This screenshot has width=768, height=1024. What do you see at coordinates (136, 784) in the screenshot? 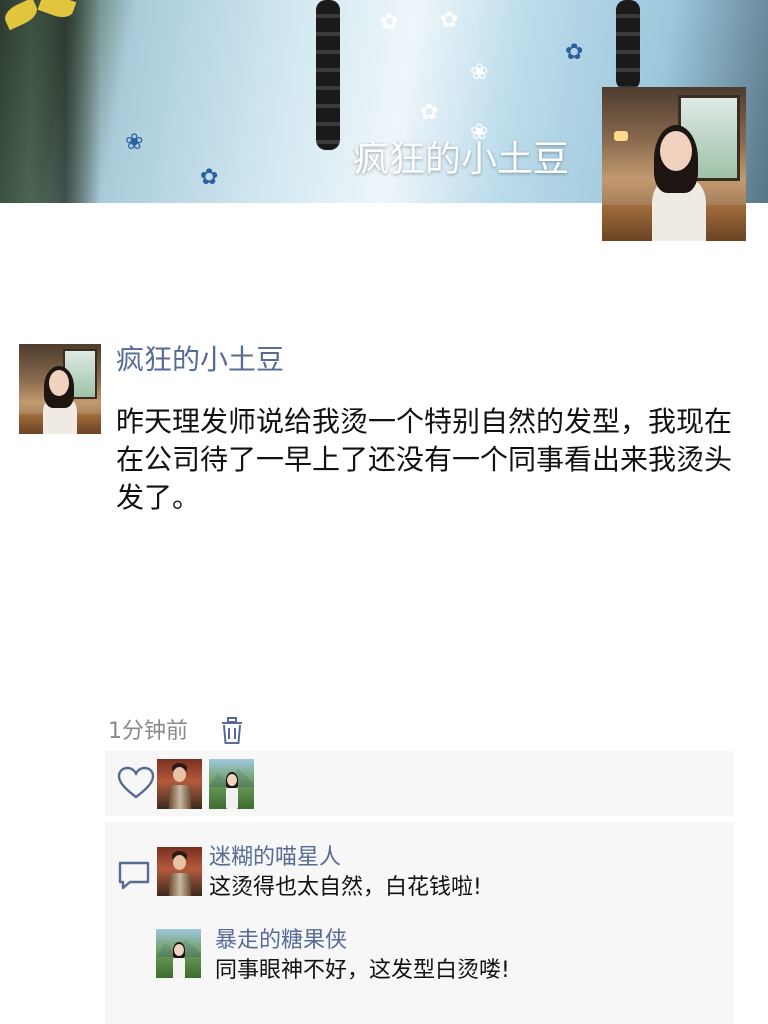
I see `heart-icon` at bounding box center [136, 784].